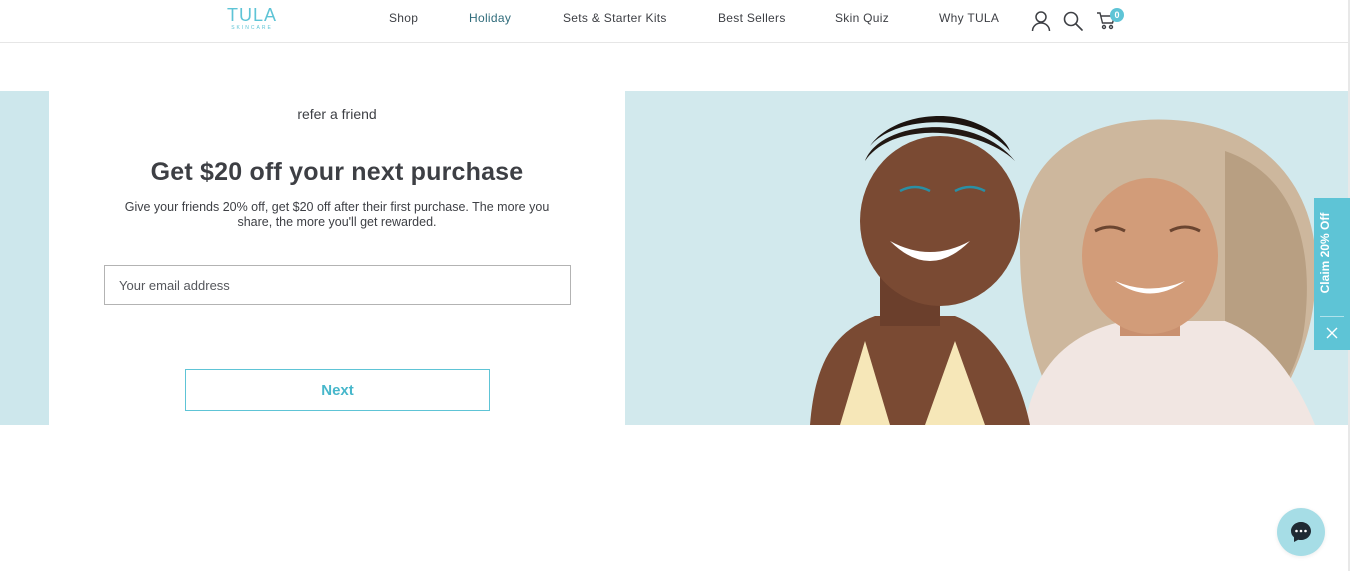  I want to click on email-field, so click(337, 285).